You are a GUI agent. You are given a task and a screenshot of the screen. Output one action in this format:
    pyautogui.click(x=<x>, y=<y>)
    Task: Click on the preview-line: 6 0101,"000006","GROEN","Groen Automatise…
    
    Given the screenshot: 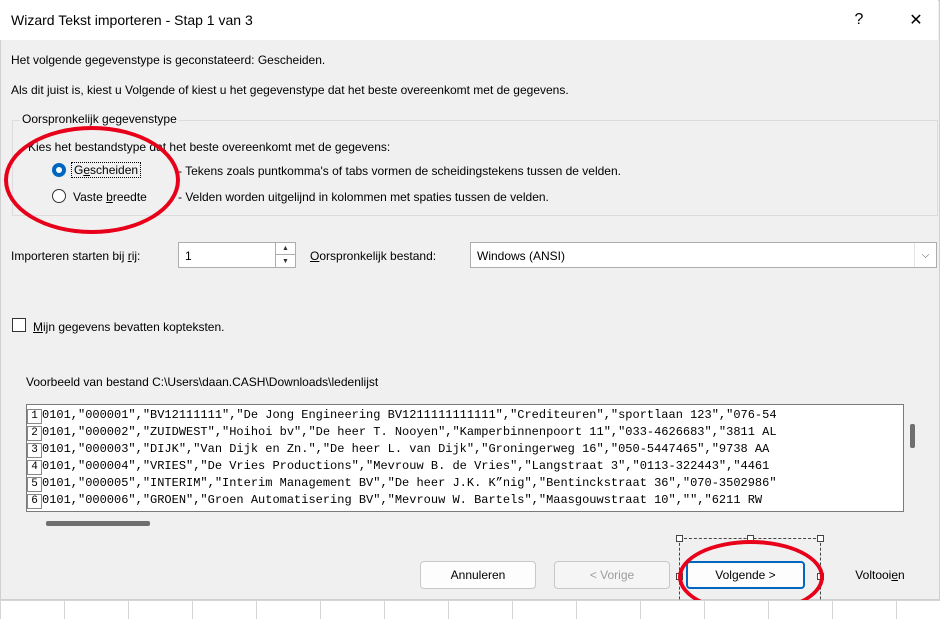 What is the action you would take?
    pyautogui.click(x=394, y=500)
    